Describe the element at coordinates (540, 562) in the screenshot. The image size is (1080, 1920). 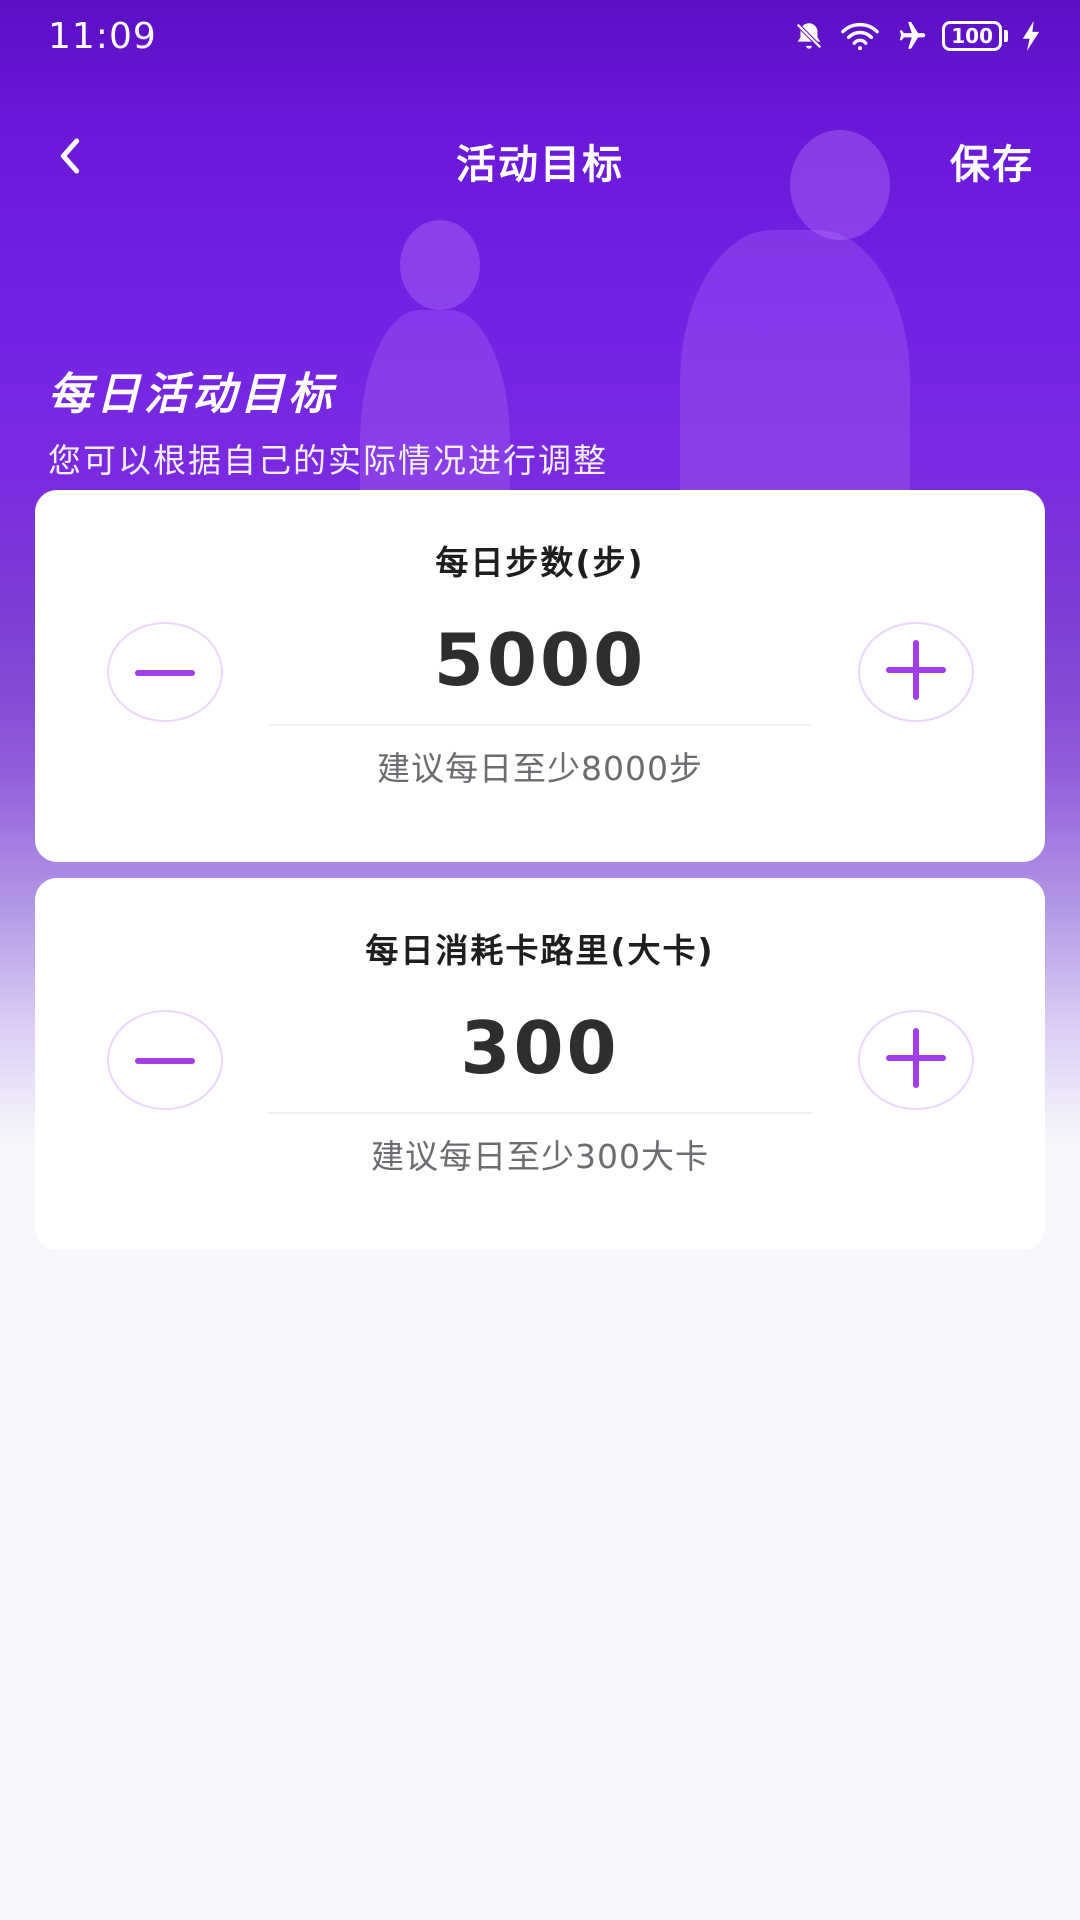
I see `steps-goal-title: 每日步数(步)` at that location.